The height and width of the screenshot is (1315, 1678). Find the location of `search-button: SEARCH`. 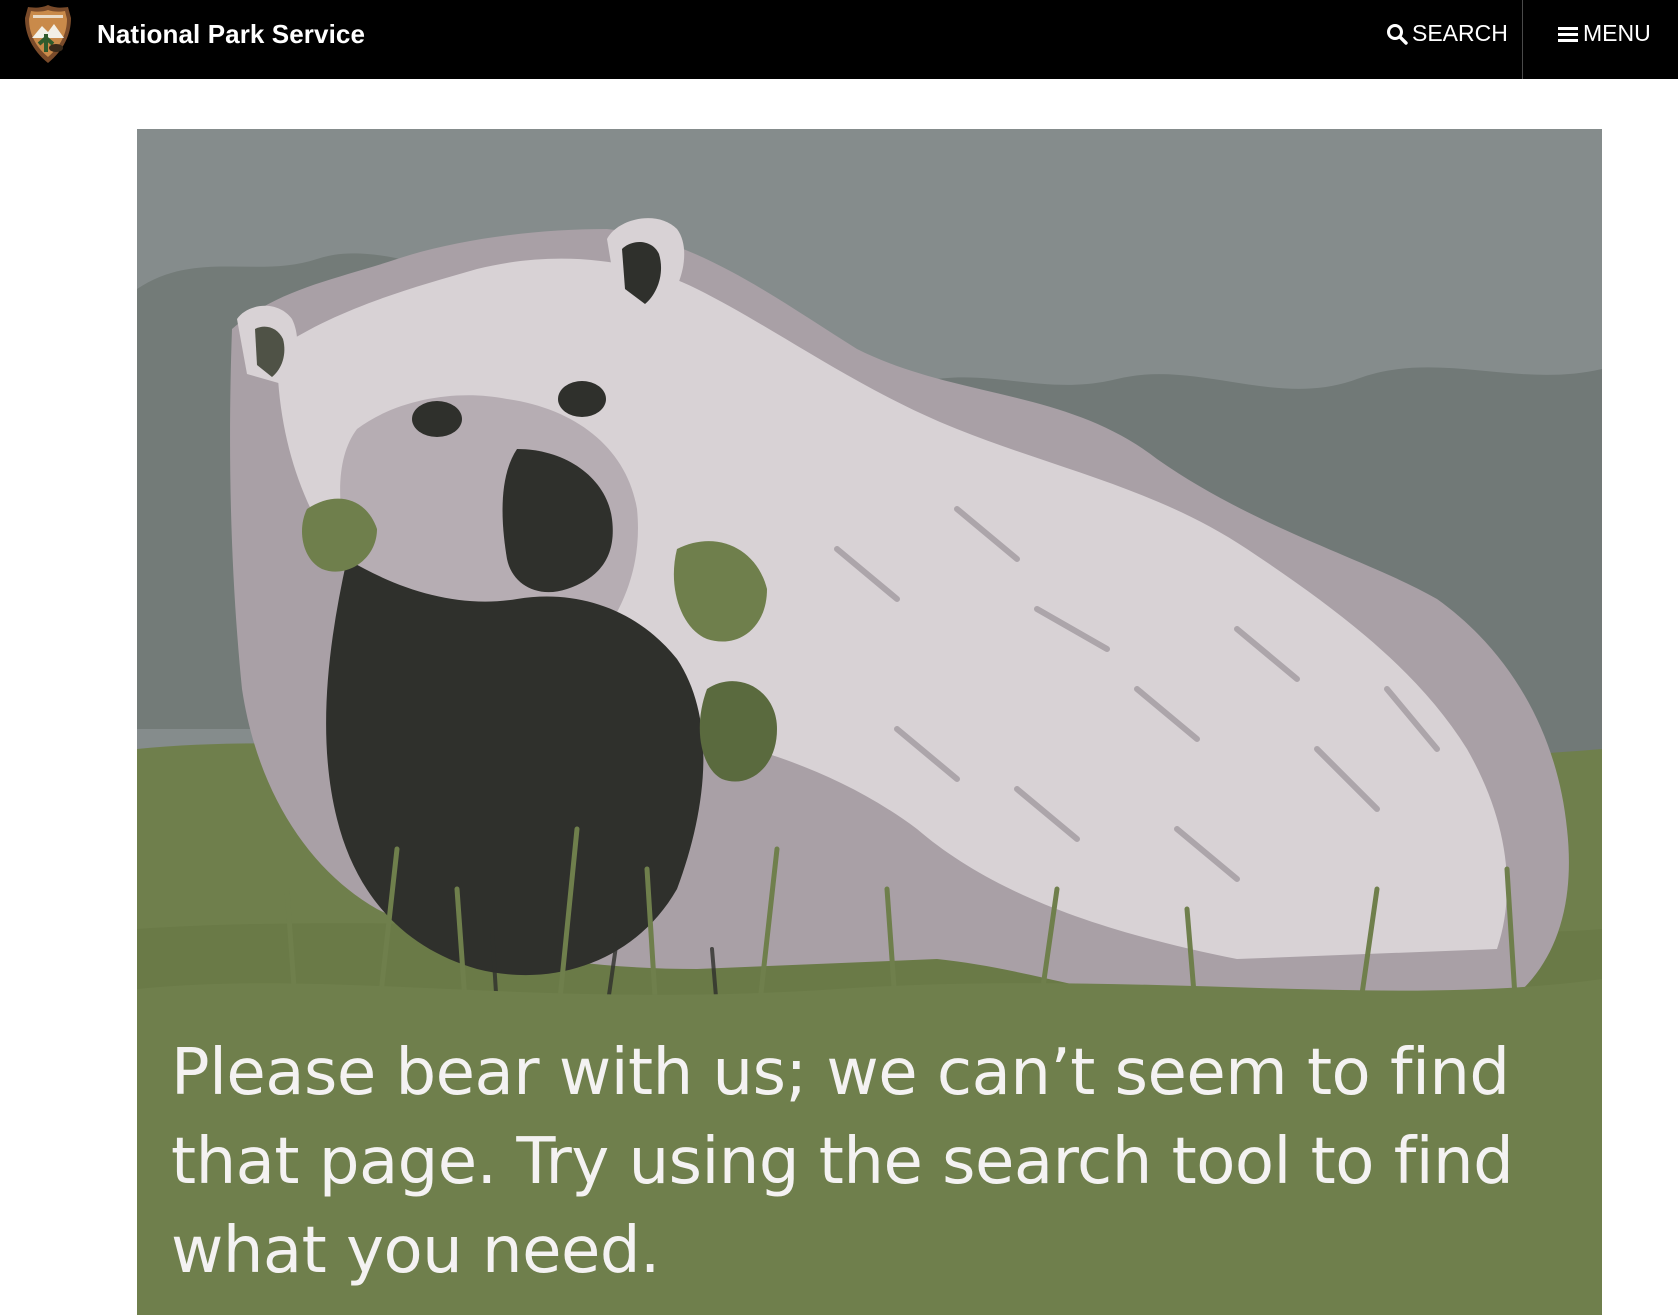

search-button: SEARCH is located at coordinates (1447, 33).